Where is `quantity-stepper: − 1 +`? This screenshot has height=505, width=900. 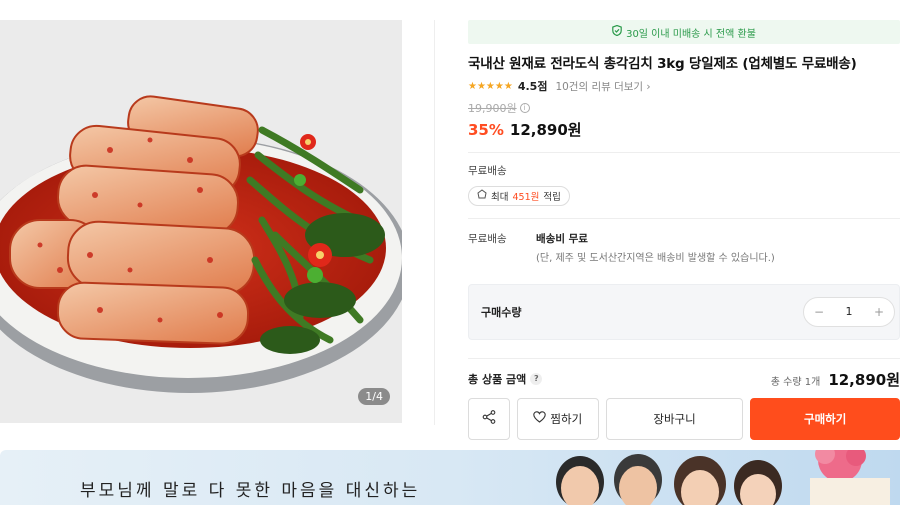
quantity-stepper: − 1 + is located at coordinates (849, 311).